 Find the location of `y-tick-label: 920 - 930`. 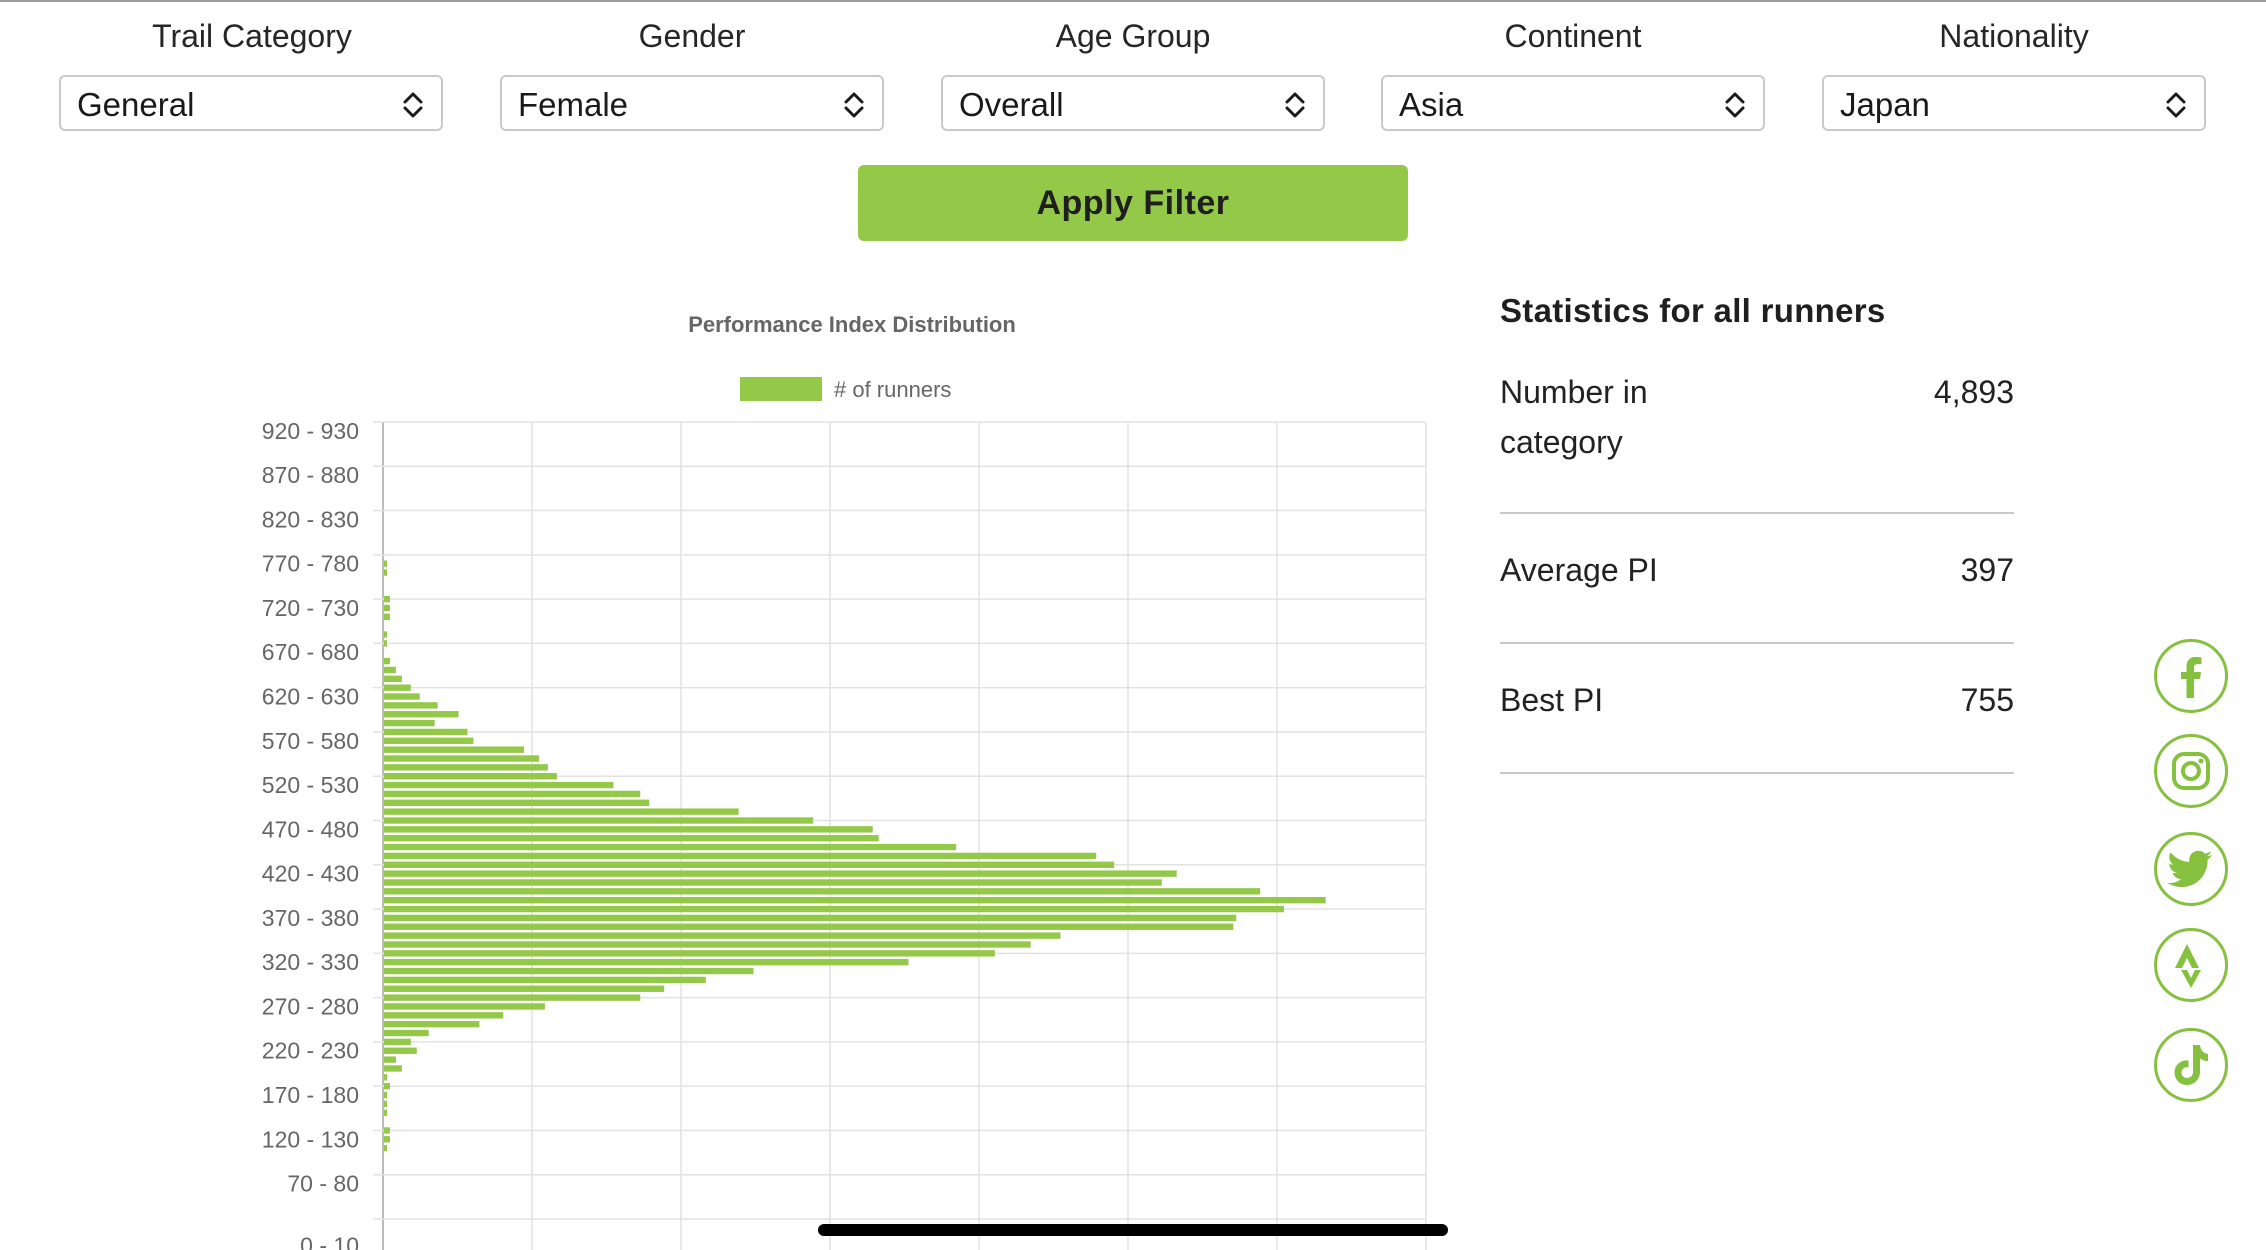

y-tick-label: 920 - 930 is located at coordinates (310, 431).